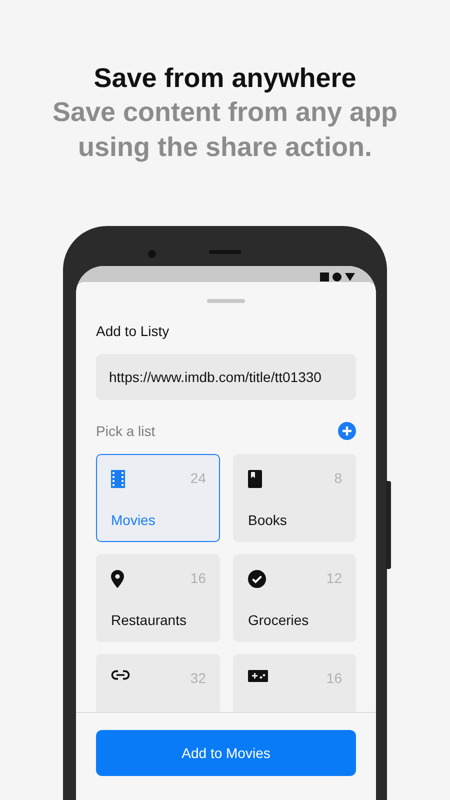 The image size is (450, 800). What do you see at coordinates (338, 478) in the screenshot?
I see `item-count: 8` at bounding box center [338, 478].